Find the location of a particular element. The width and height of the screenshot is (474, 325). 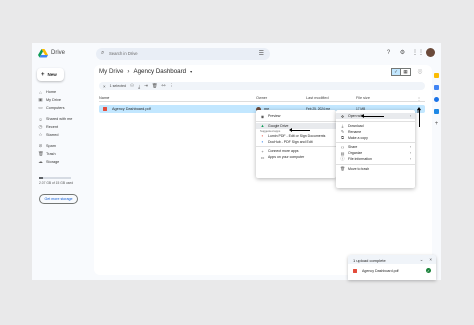

upload-file: Agency Dashboard.pdf is located at coordinates (376, 271).